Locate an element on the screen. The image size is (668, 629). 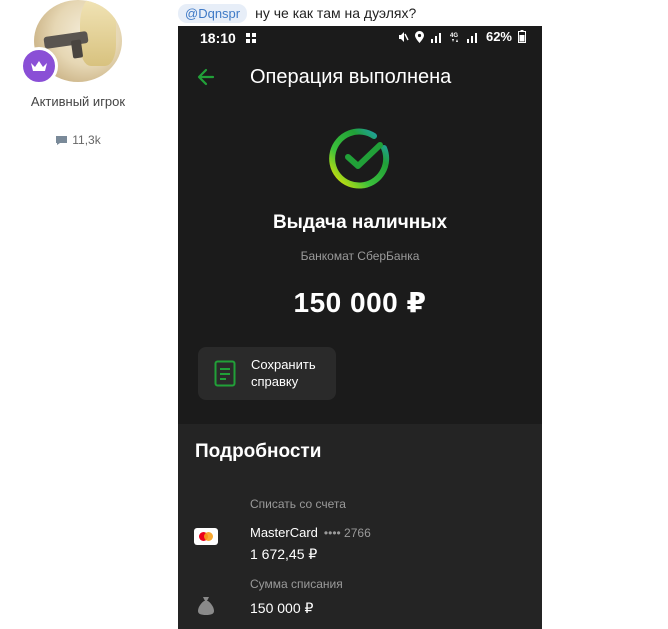
top-bar: Операция выполнена is located at coordinates (360, 78).